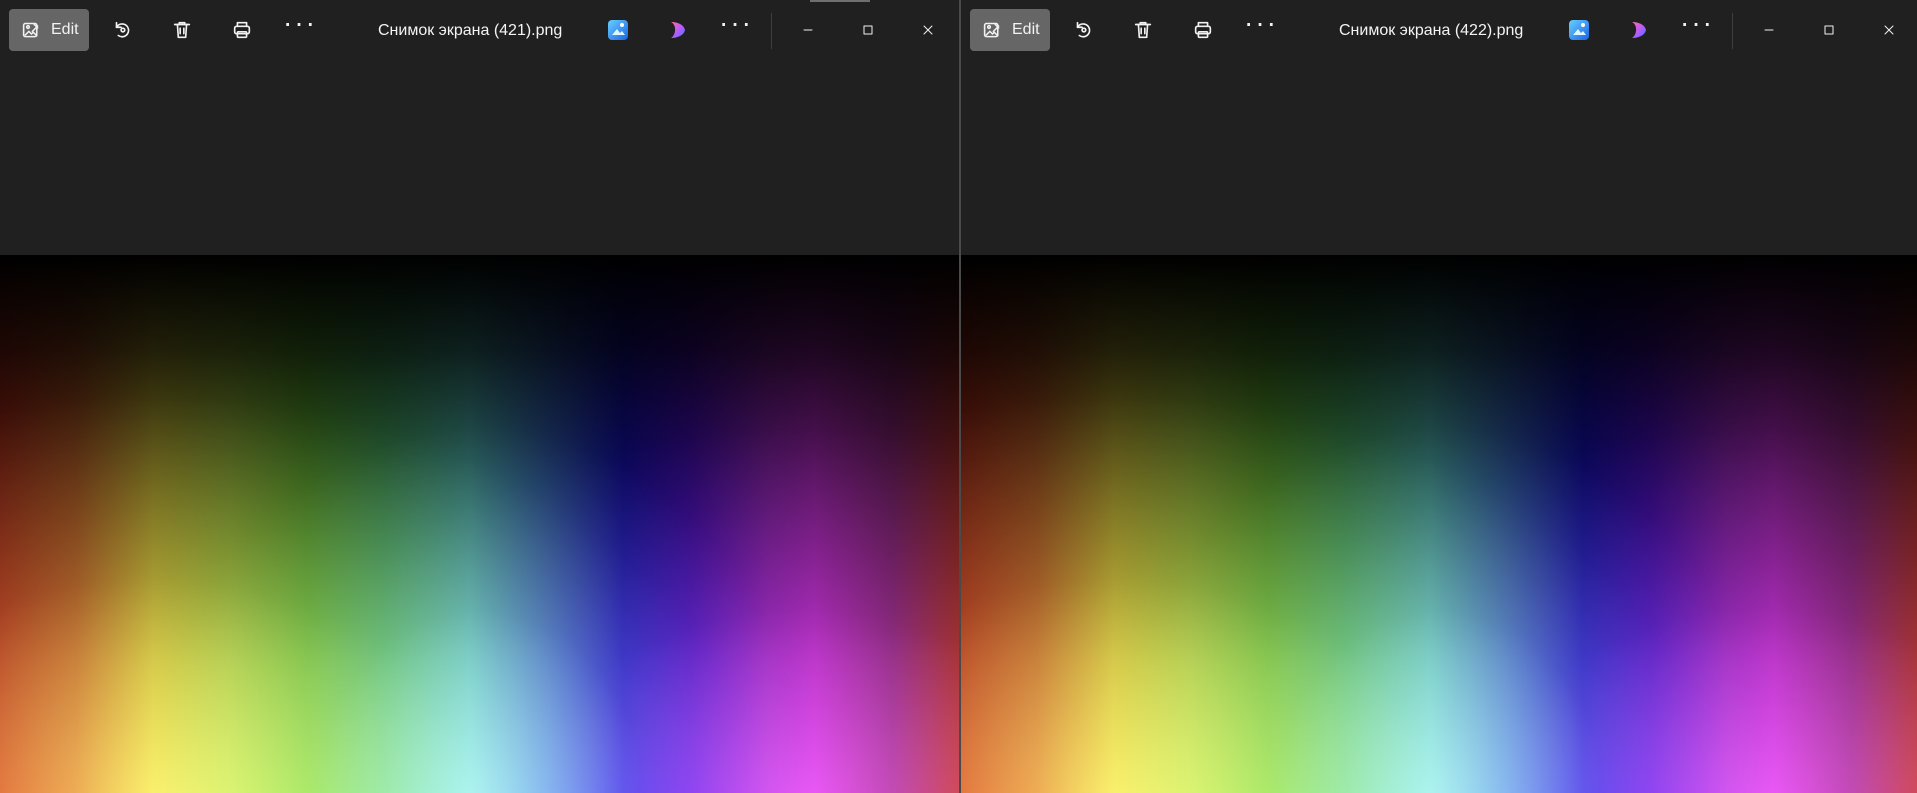 The height and width of the screenshot is (793, 1917). I want to click on window-top-marker, so click(840, 1).